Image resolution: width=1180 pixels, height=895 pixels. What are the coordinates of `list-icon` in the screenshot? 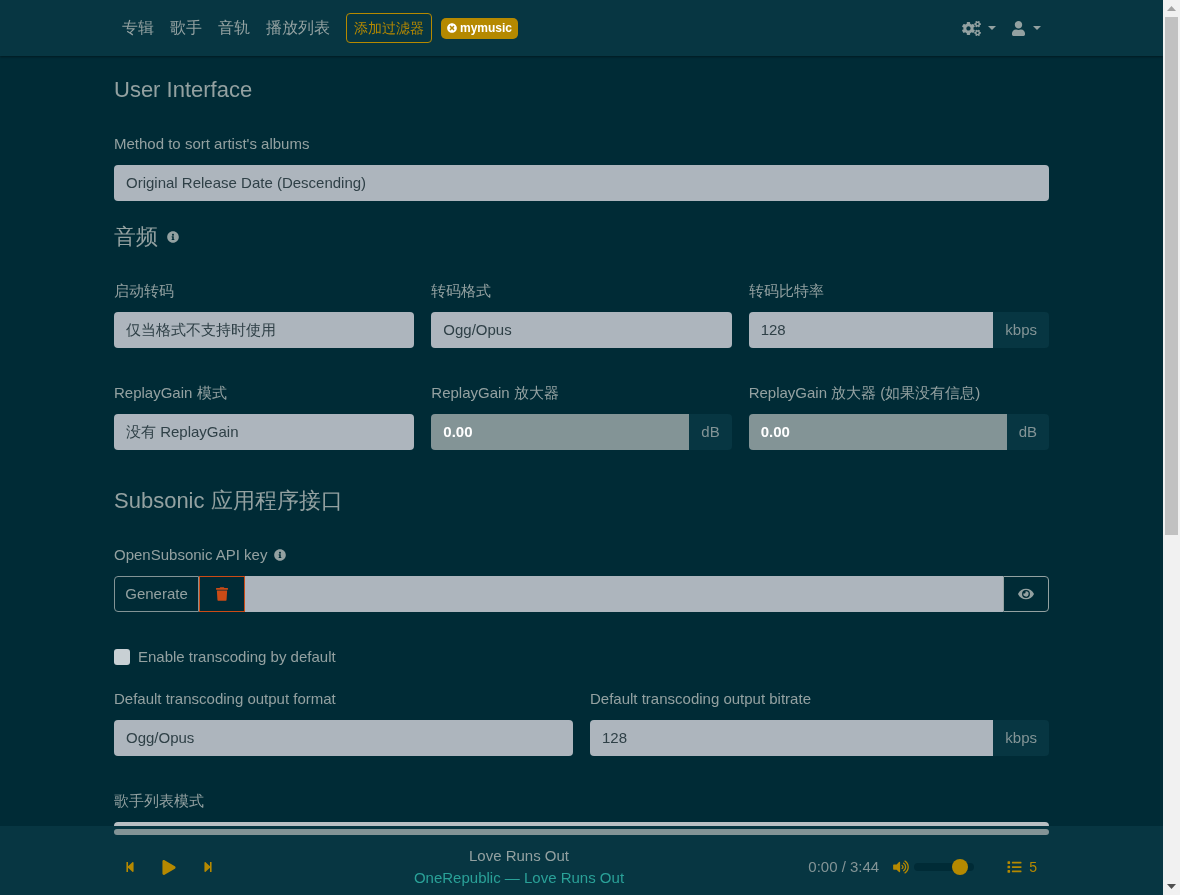 It's located at (1015, 867).